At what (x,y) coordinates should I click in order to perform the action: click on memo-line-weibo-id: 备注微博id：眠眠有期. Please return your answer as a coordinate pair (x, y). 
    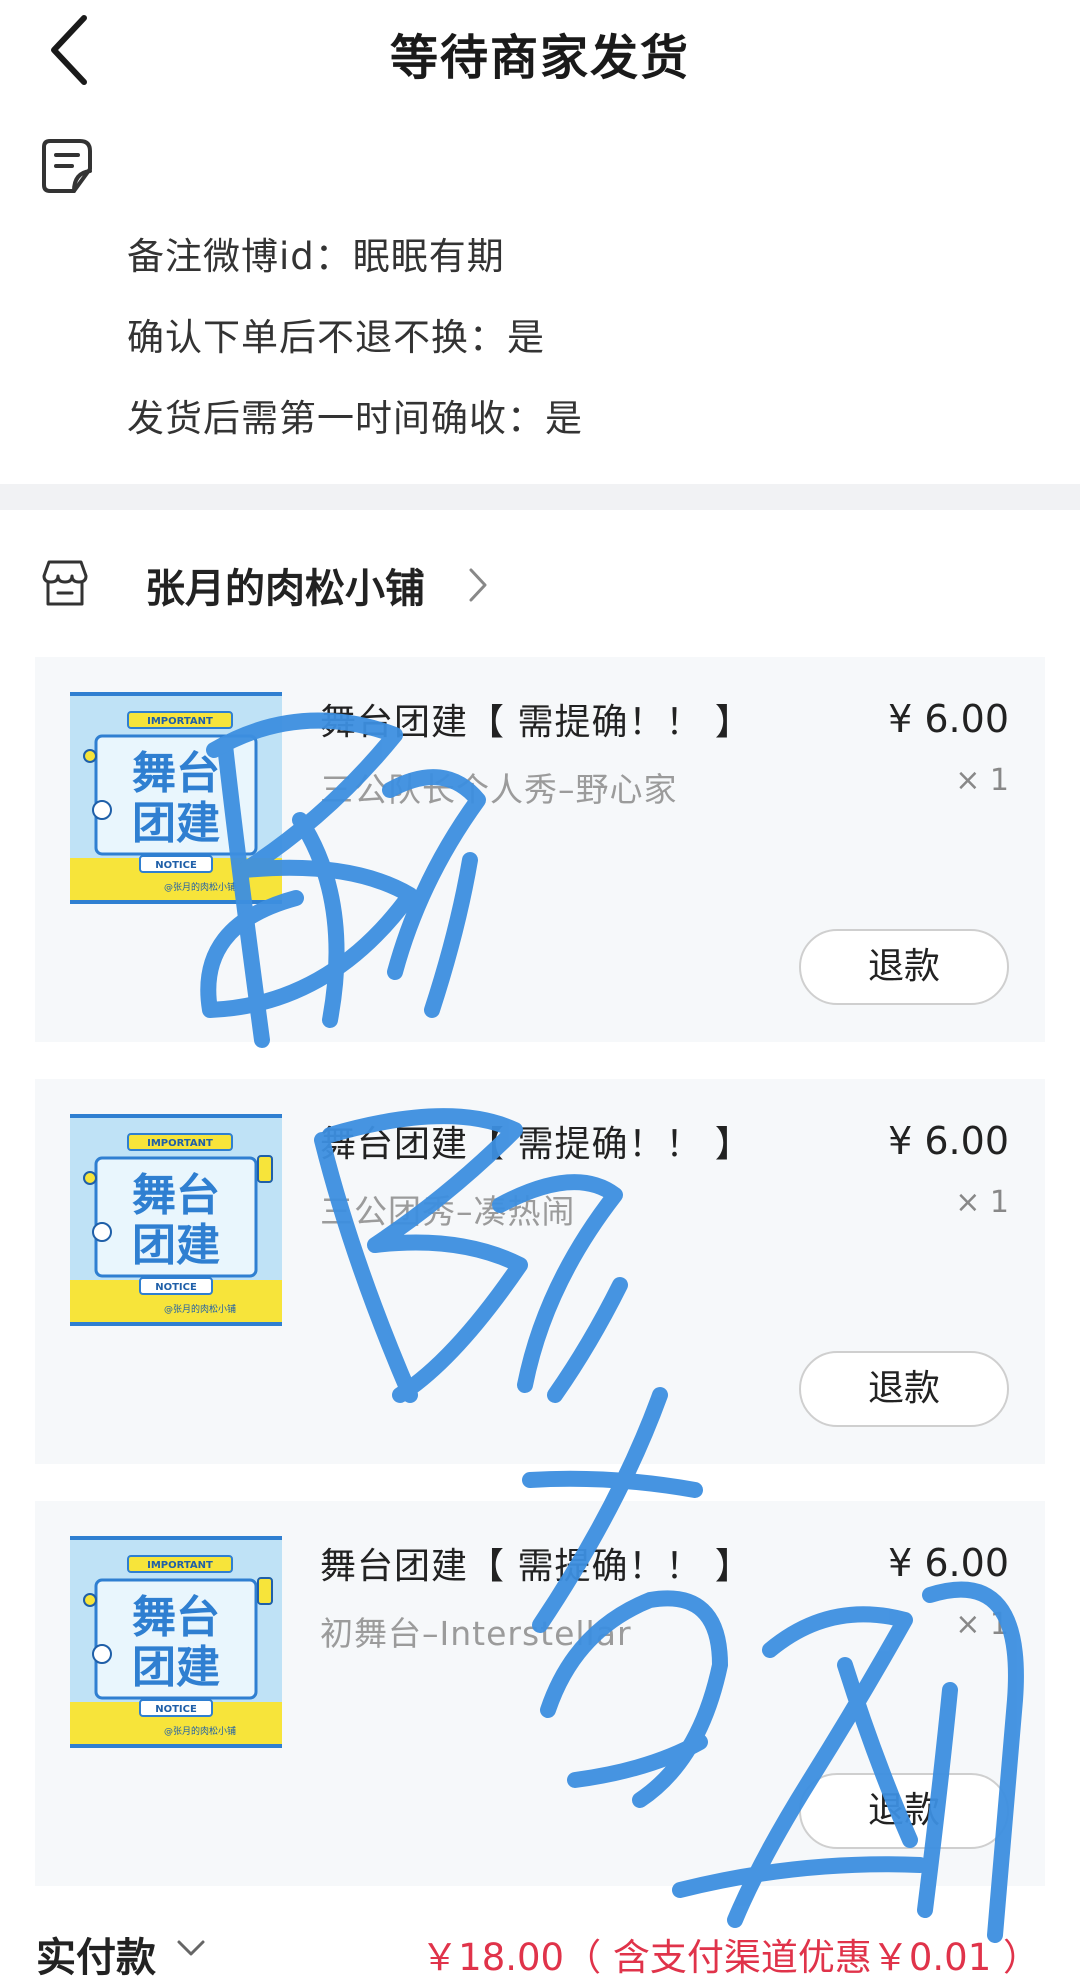
    Looking at the image, I should click on (316, 256).